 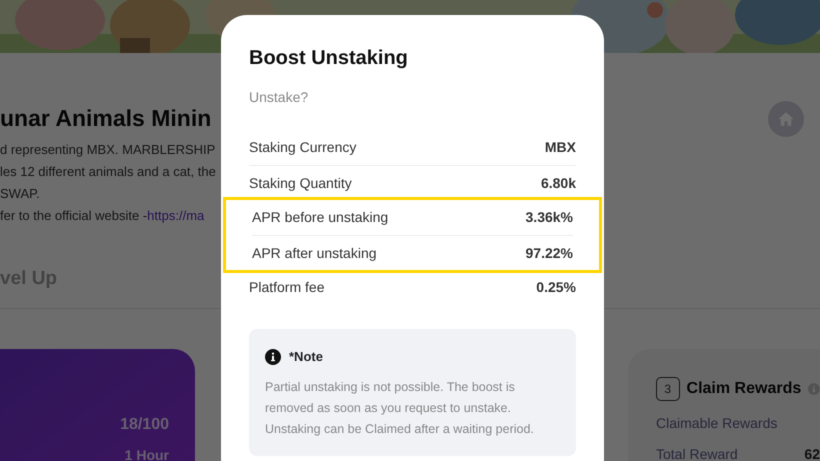 What do you see at coordinates (400, 408) in the screenshot?
I see `note-text: Partial unstaking is not possible. The boost is removed as soon as you request to unstake. Unstaking can be Claimed after a waiting period.` at bounding box center [400, 408].